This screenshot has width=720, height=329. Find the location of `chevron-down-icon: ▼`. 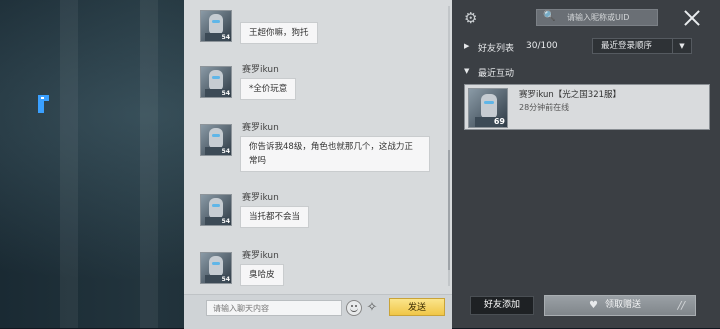

chevron-down-icon: ▼ is located at coordinates (681, 46).